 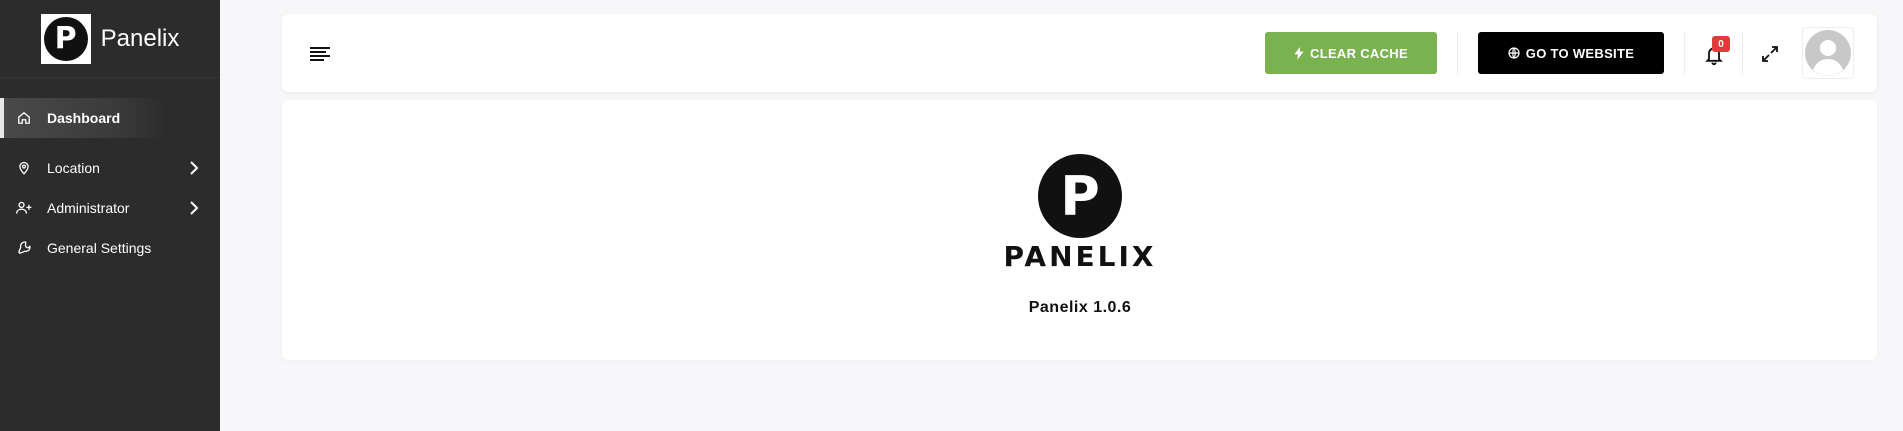 I want to click on avatar, so click(x=1828, y=53).